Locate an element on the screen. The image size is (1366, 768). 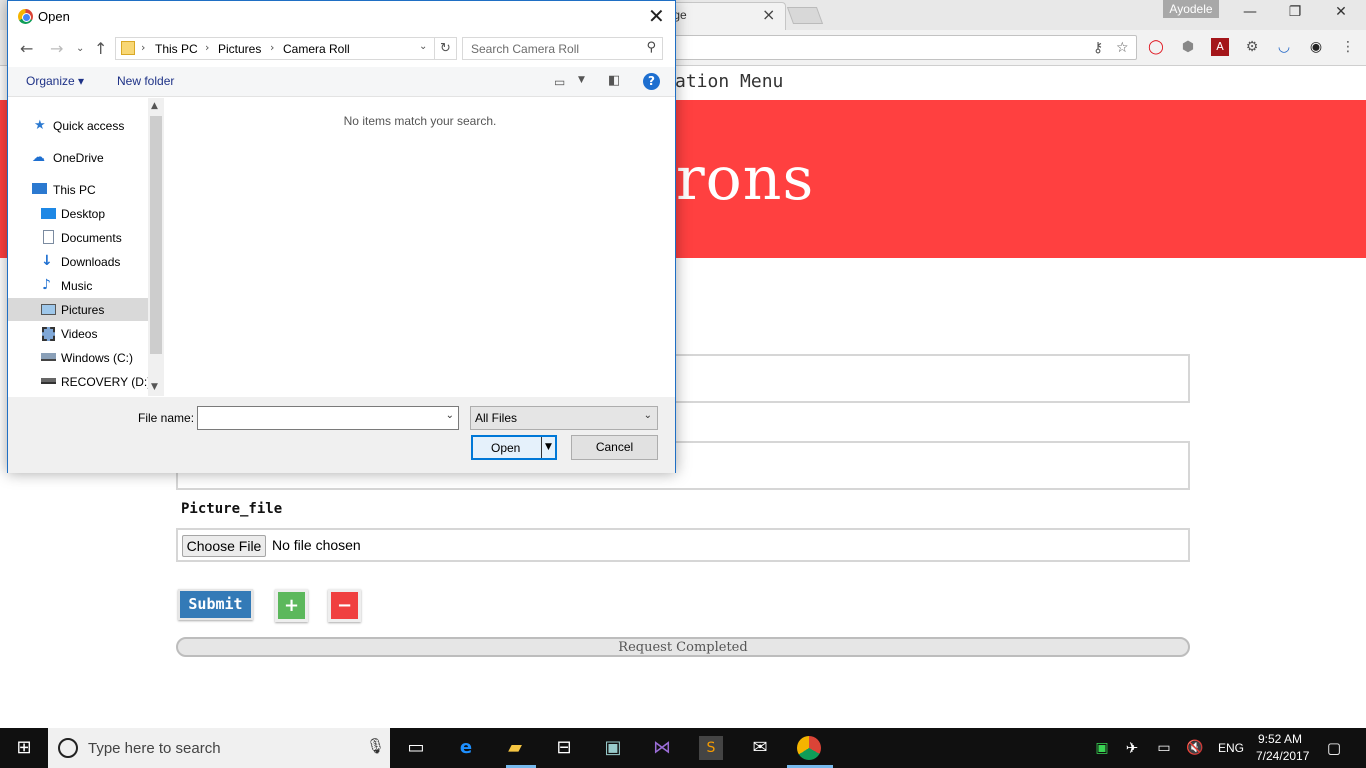
new-tab-button is located at coordinates (805, 15).